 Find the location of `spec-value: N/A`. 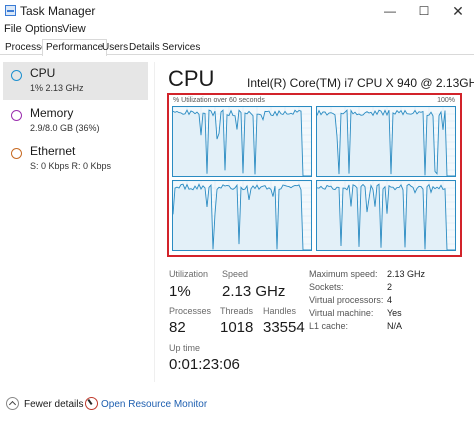

spec-value: N/A is located at coordinates (395, 326).